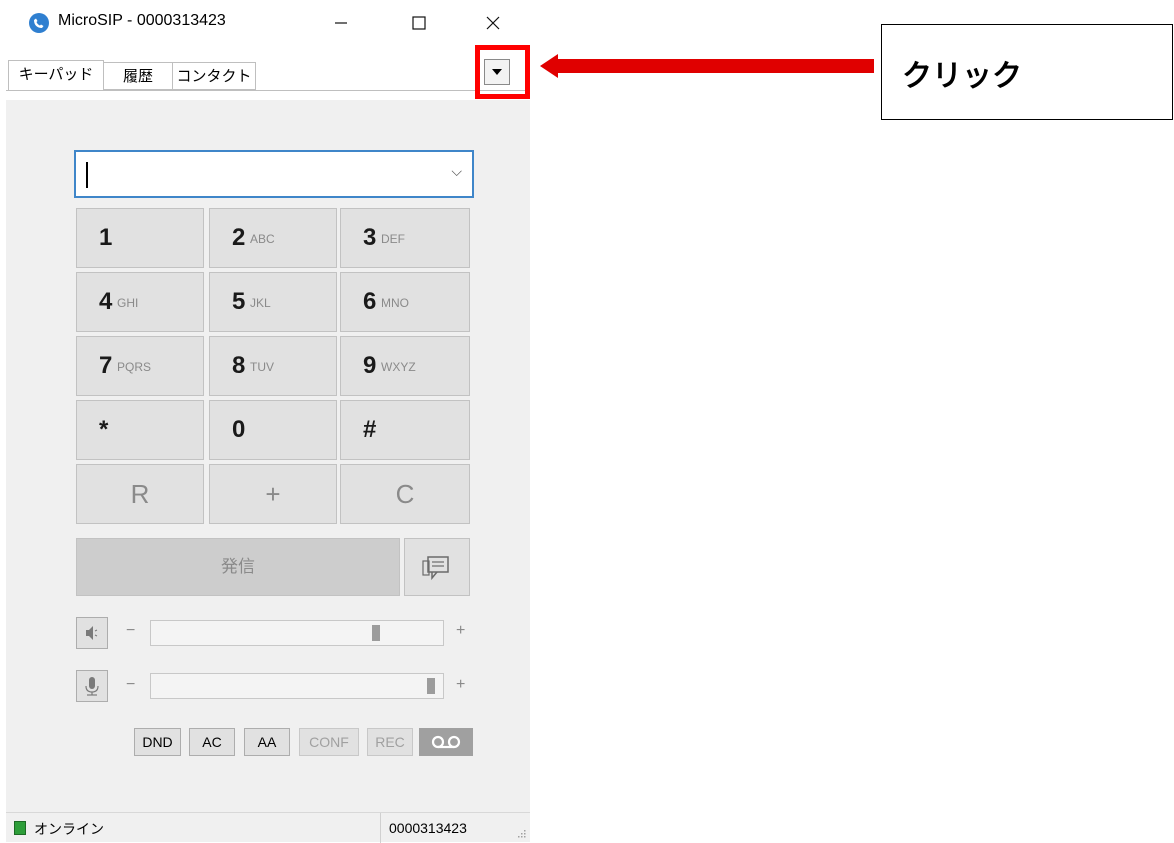  I want to click on plus-key-label: +, so click(273, 494).